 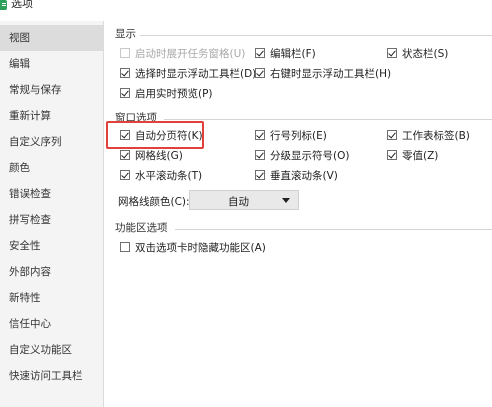 What do you see at coordinates (51, 142) in the screenshot?
I see `sidebar-item-custom-lists: 自定义序列` at bounding box center [51, 142].